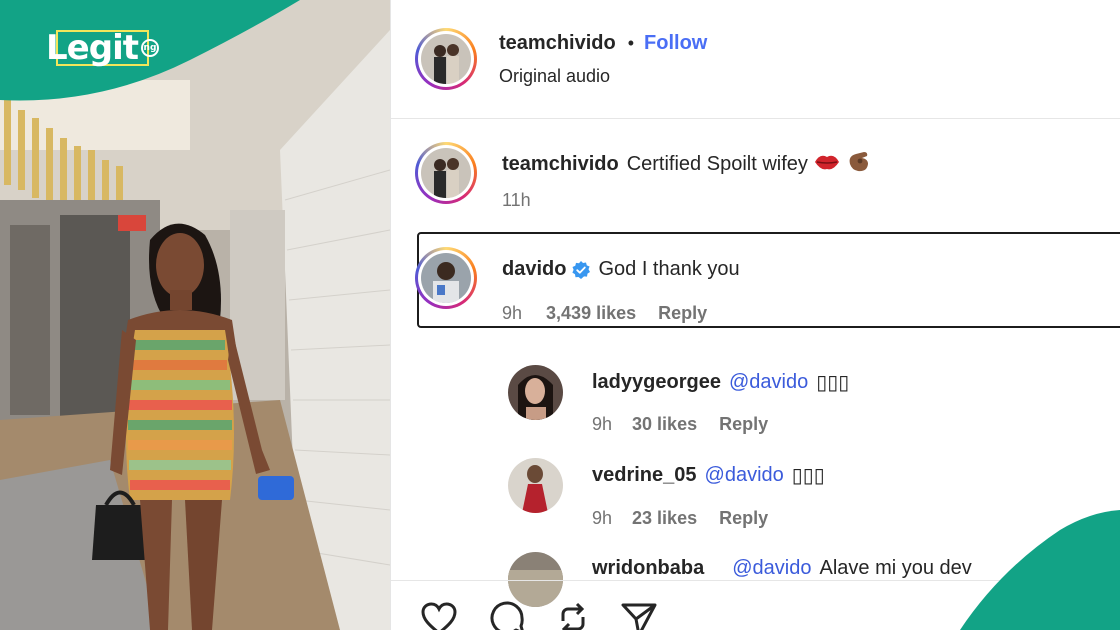  What do you see at coordinates (669, 269) in the screenshot?
I see `comment-text: God I thank you` at bounding box center [669, 269].